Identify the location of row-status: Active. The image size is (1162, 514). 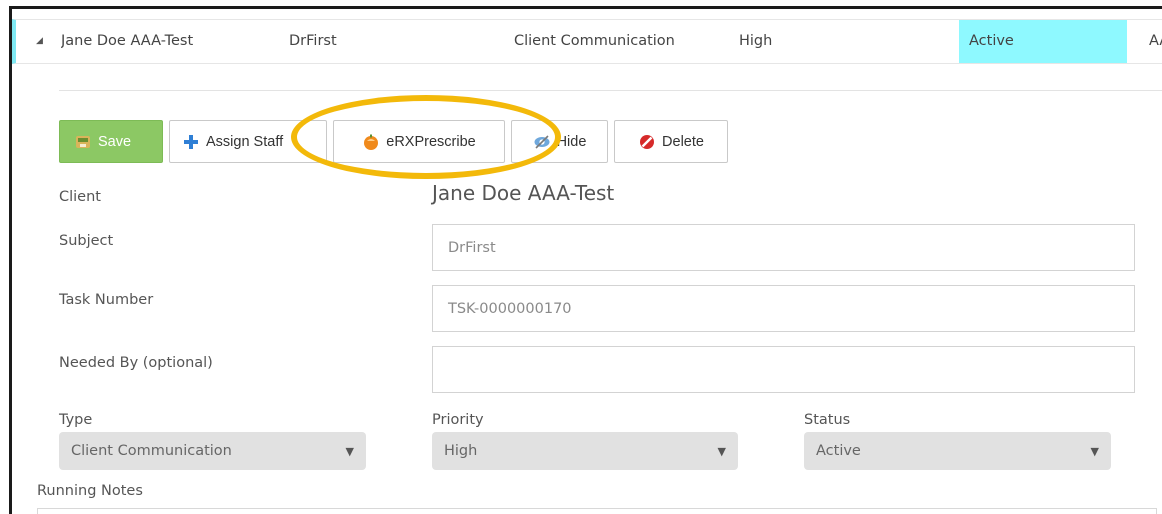
(1043, 41).